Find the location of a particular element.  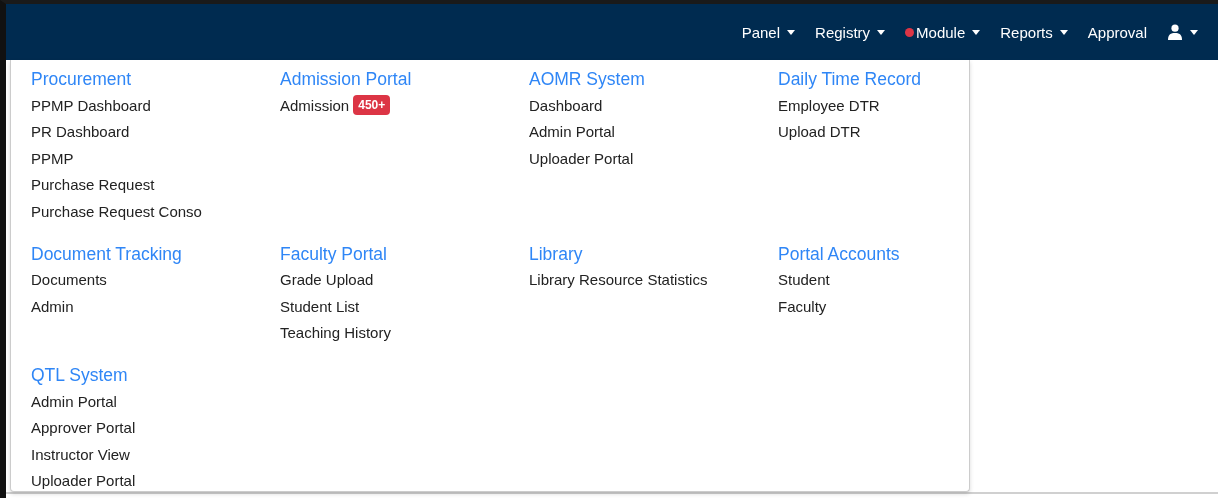

menu-item: PR Dashboard is located at coordinates (80, 132).